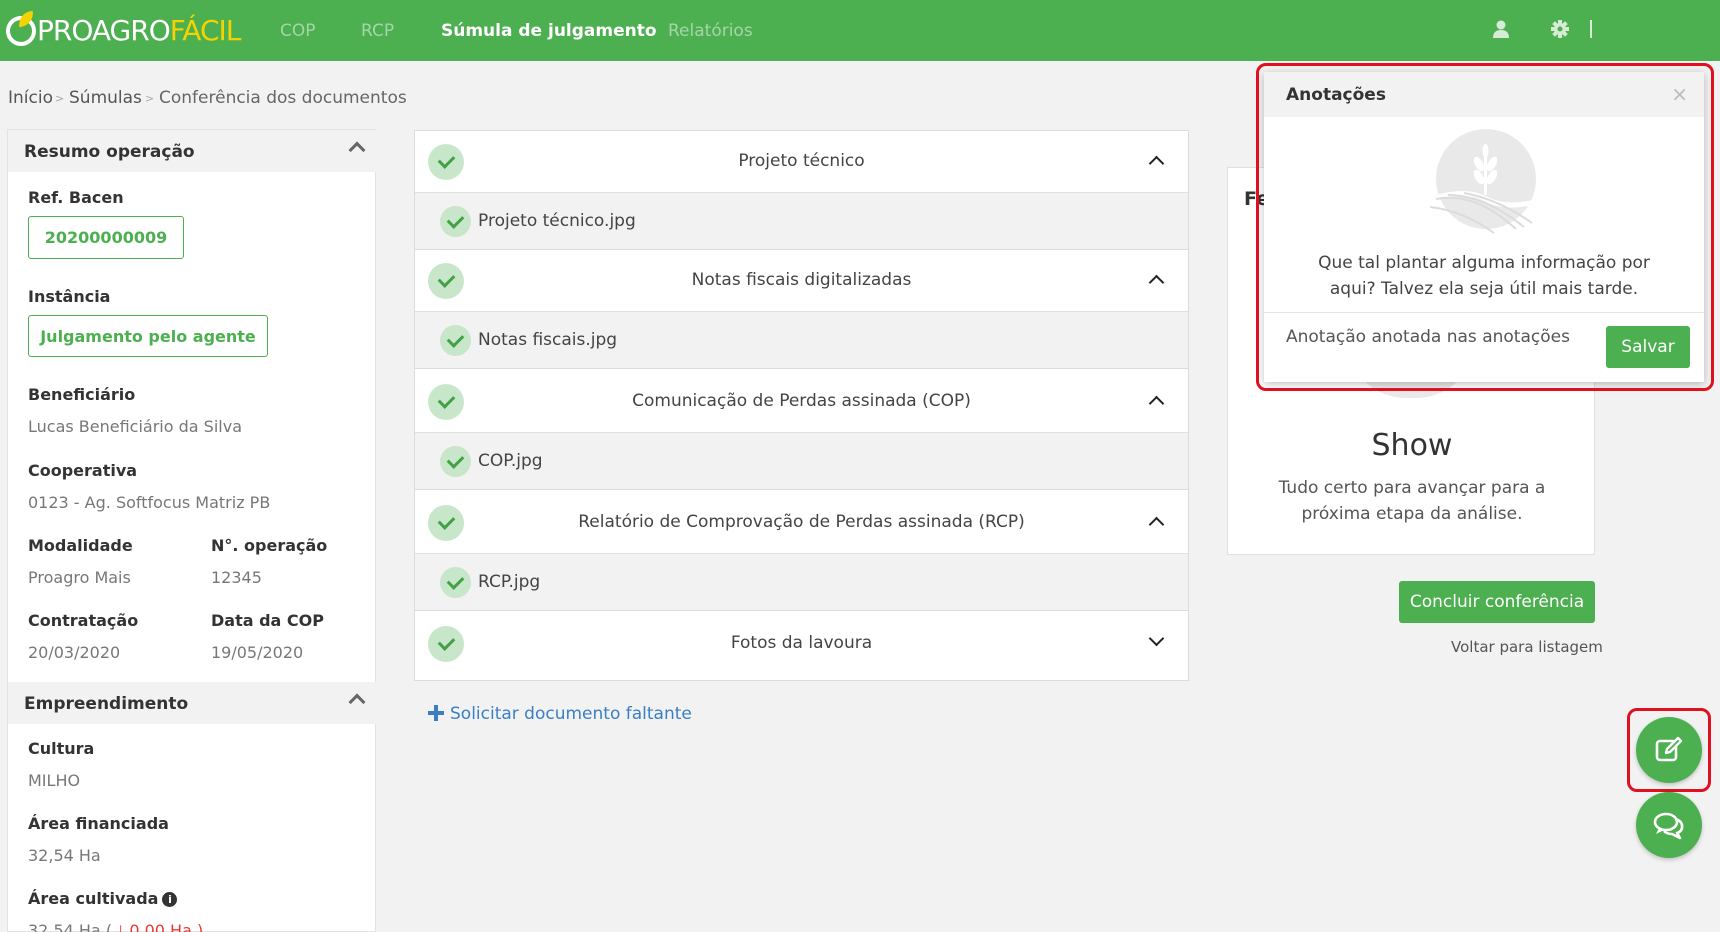 This screenshot has height=932, width=1720. What do you see at coordinates (54, 780) in the screenshot?
I see `cultura-value: MILHO` at bounding box center [54, 780].